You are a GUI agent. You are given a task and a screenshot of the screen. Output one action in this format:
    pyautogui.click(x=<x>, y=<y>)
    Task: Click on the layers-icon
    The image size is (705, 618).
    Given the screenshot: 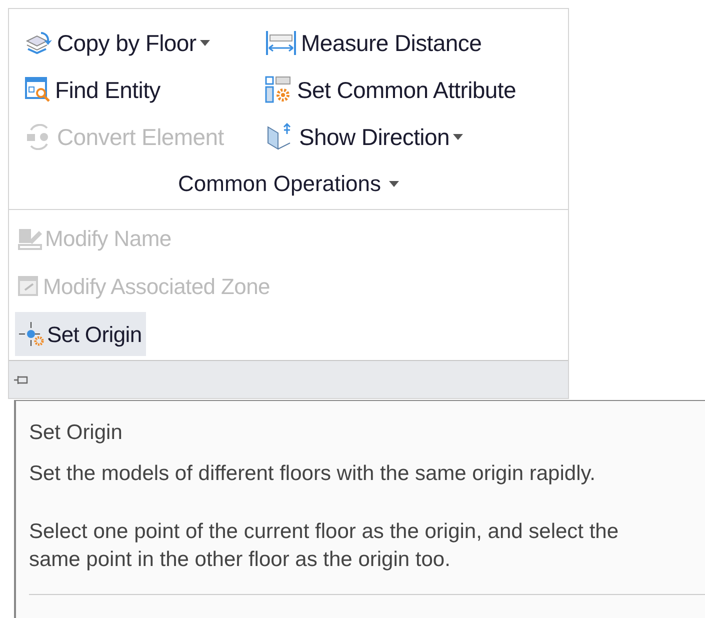 What is the action you would take?
    pyautogui.click(x=39, y=43)
    